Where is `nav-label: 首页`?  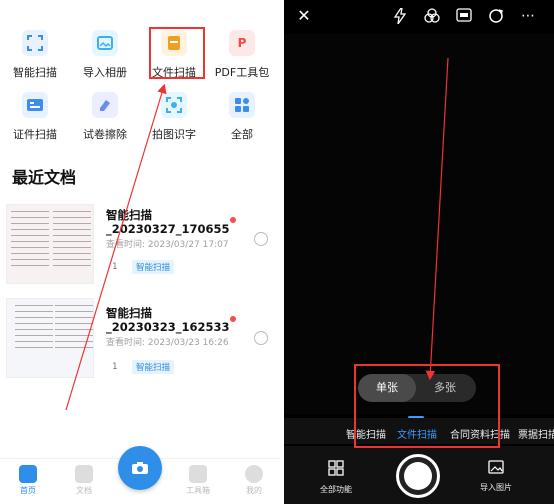 nav-label: 首页 is located at coordinates (28, 490).